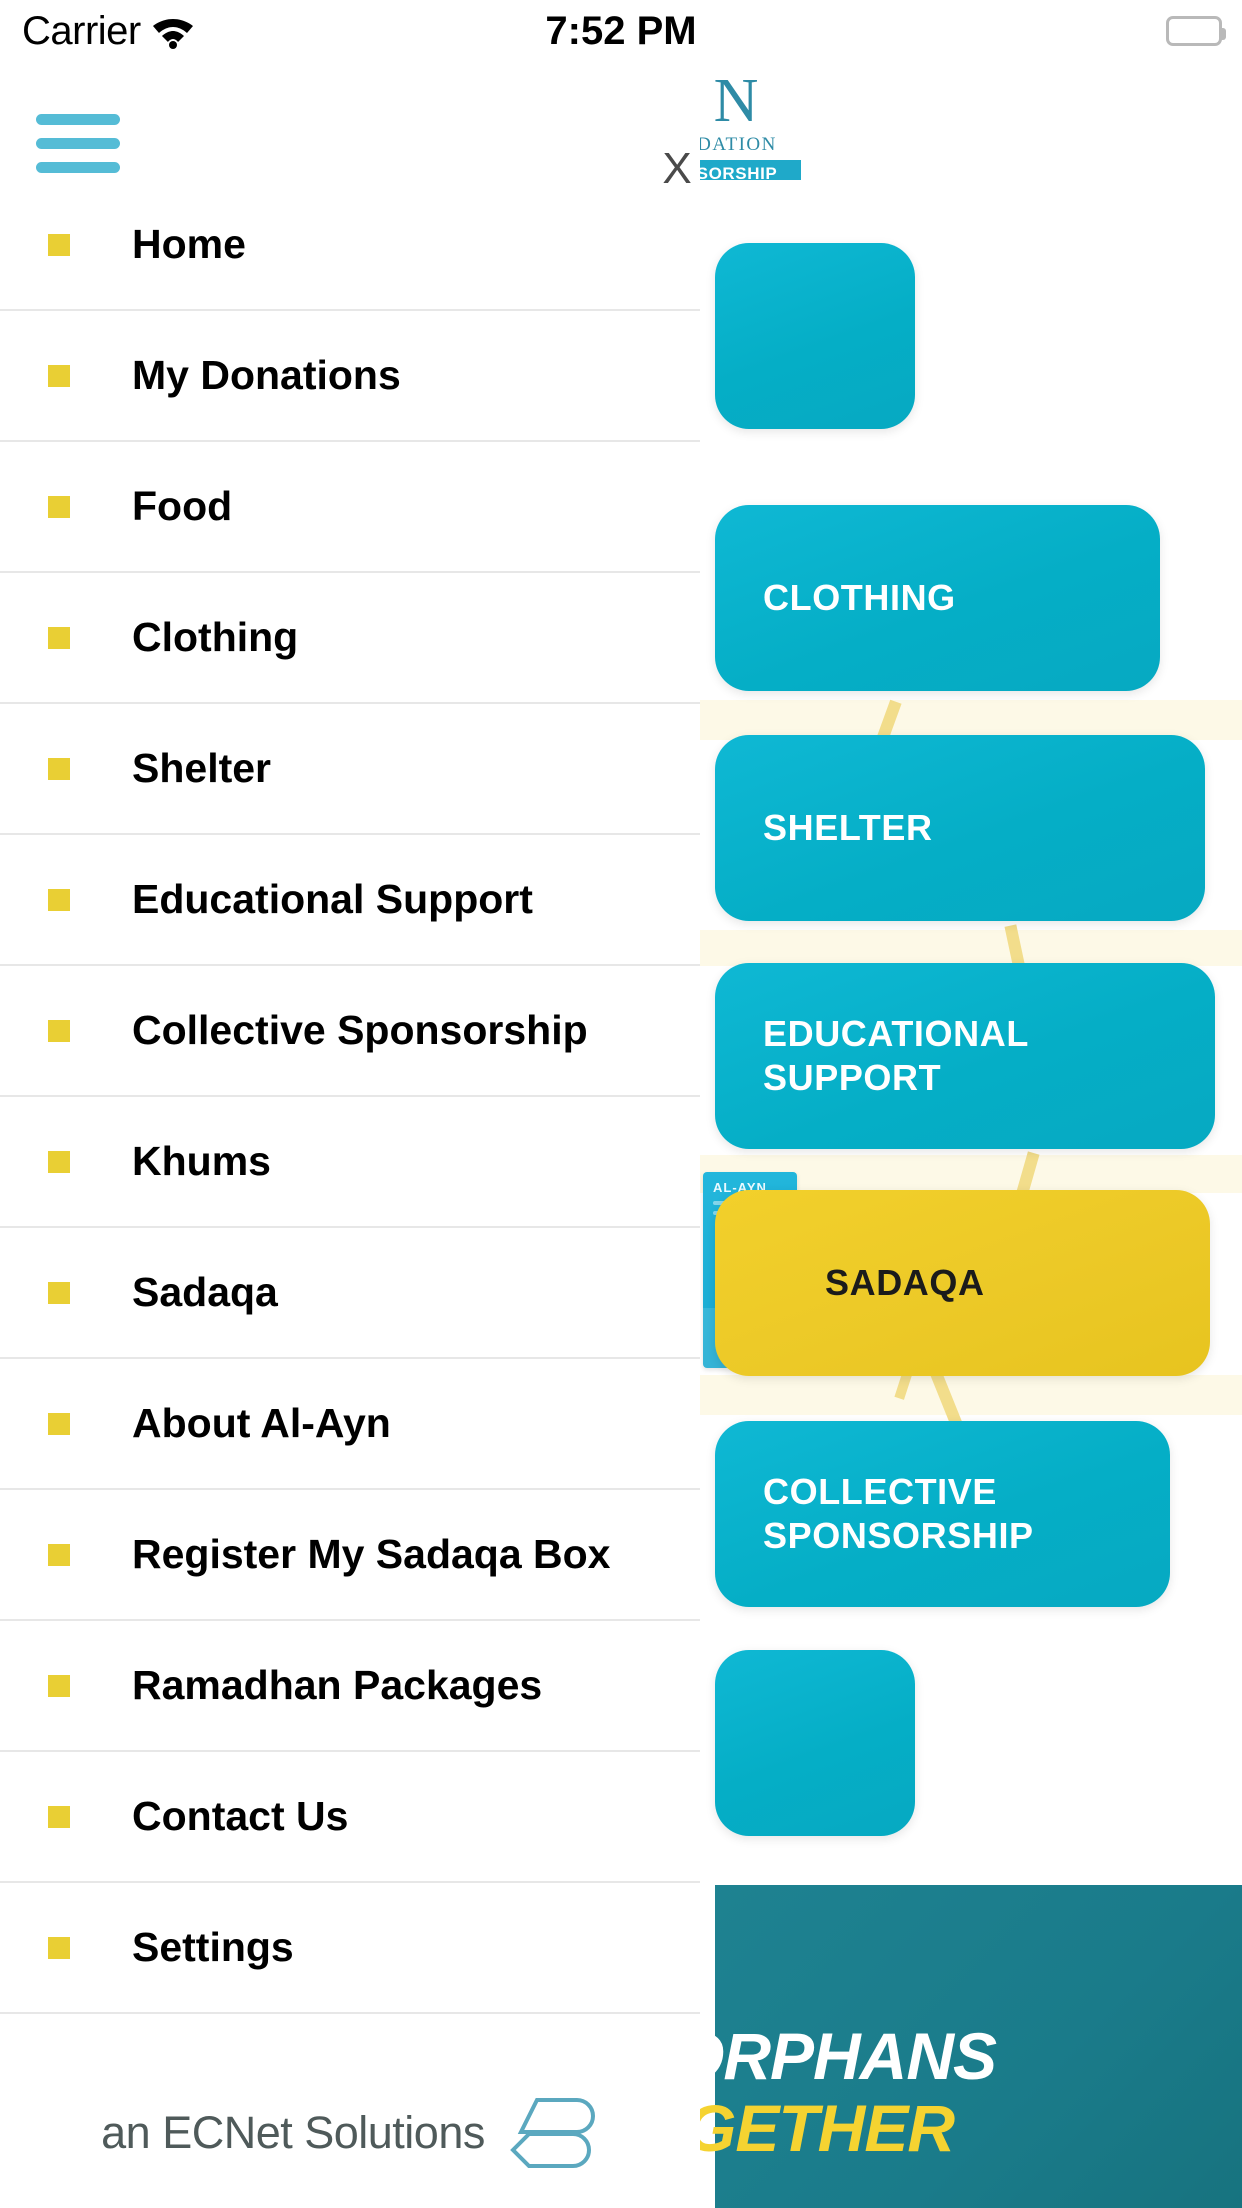 The height and width of the screenshot is (2208, 1242). What do you see at coordinates (835, 2056) in the screenshot?
I see `promo-banner-line1: ORPHANS` at bounding box center [835, 2056].